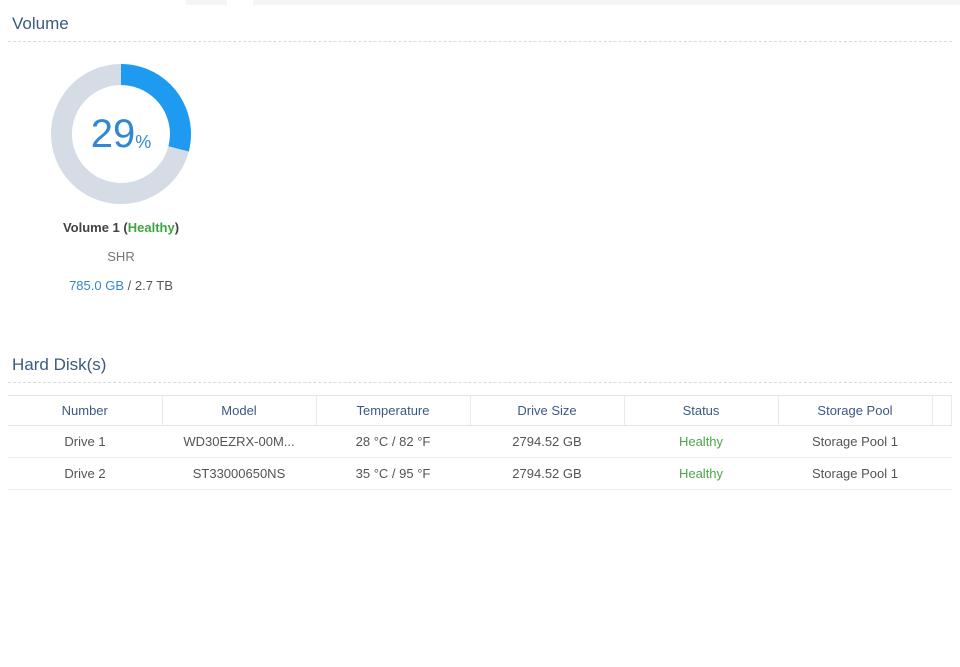  I want to click on column-header-model: Model, so click(239, 410).